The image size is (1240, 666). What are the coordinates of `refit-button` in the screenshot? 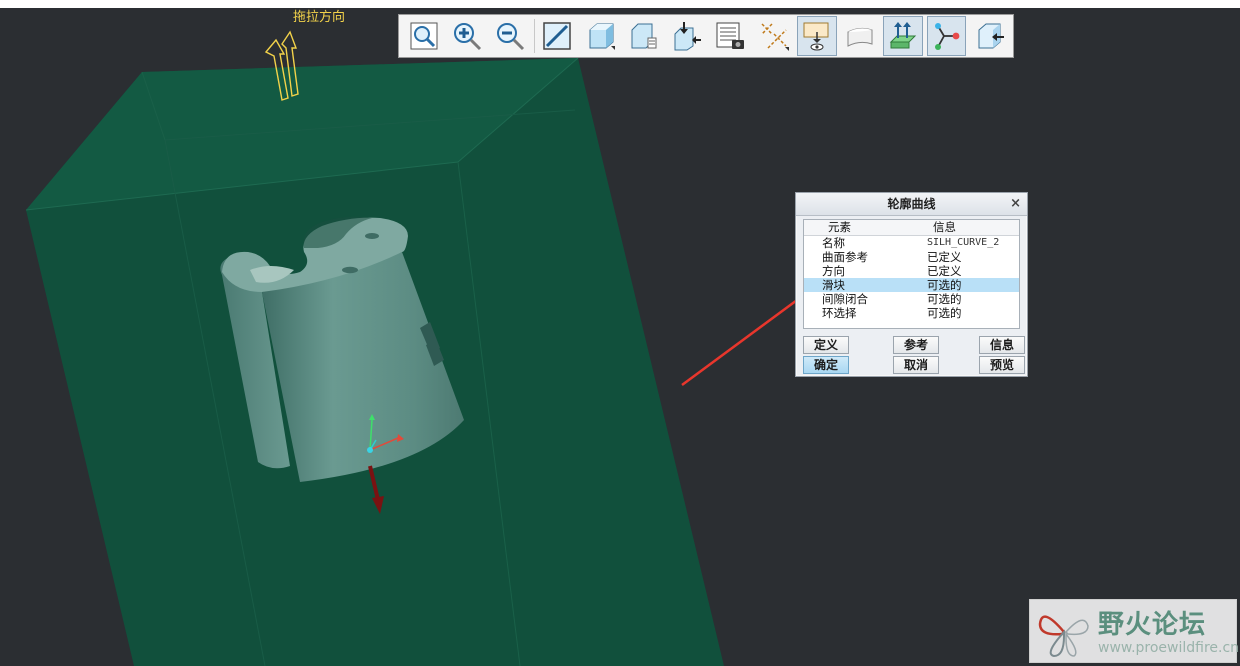 It's located at (558, 36).